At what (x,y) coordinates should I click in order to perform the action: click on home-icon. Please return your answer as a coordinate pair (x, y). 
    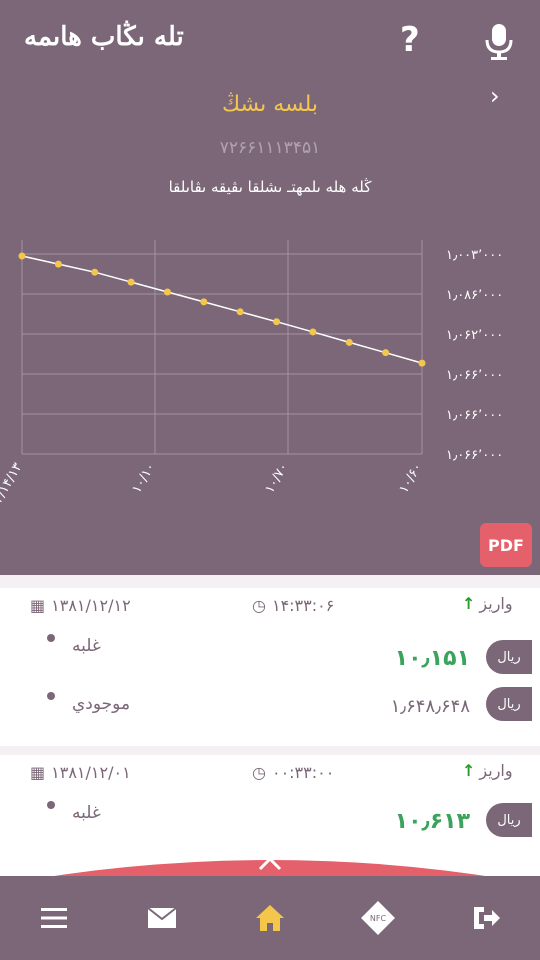
    Looking at the image, I should click on (270, 918).